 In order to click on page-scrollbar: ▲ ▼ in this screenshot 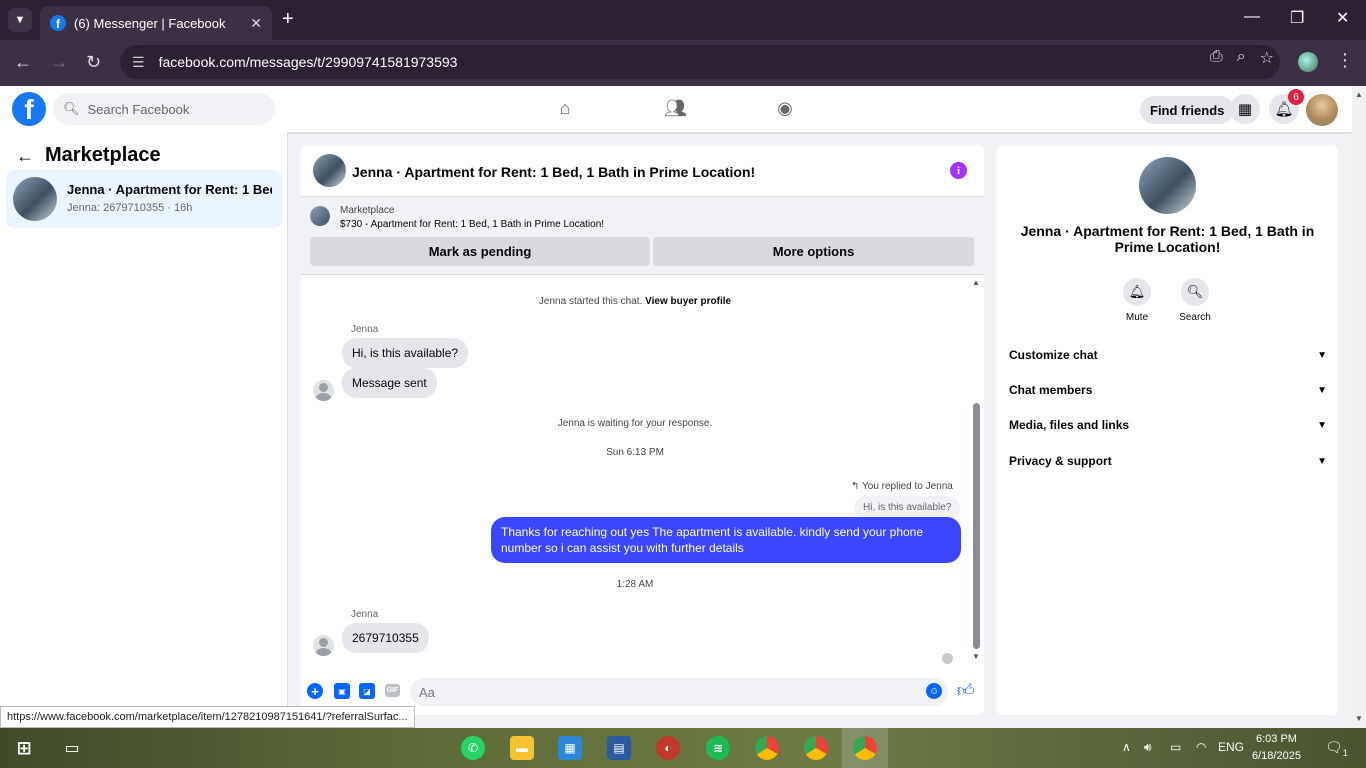, I will do `click(1359, 406)`.